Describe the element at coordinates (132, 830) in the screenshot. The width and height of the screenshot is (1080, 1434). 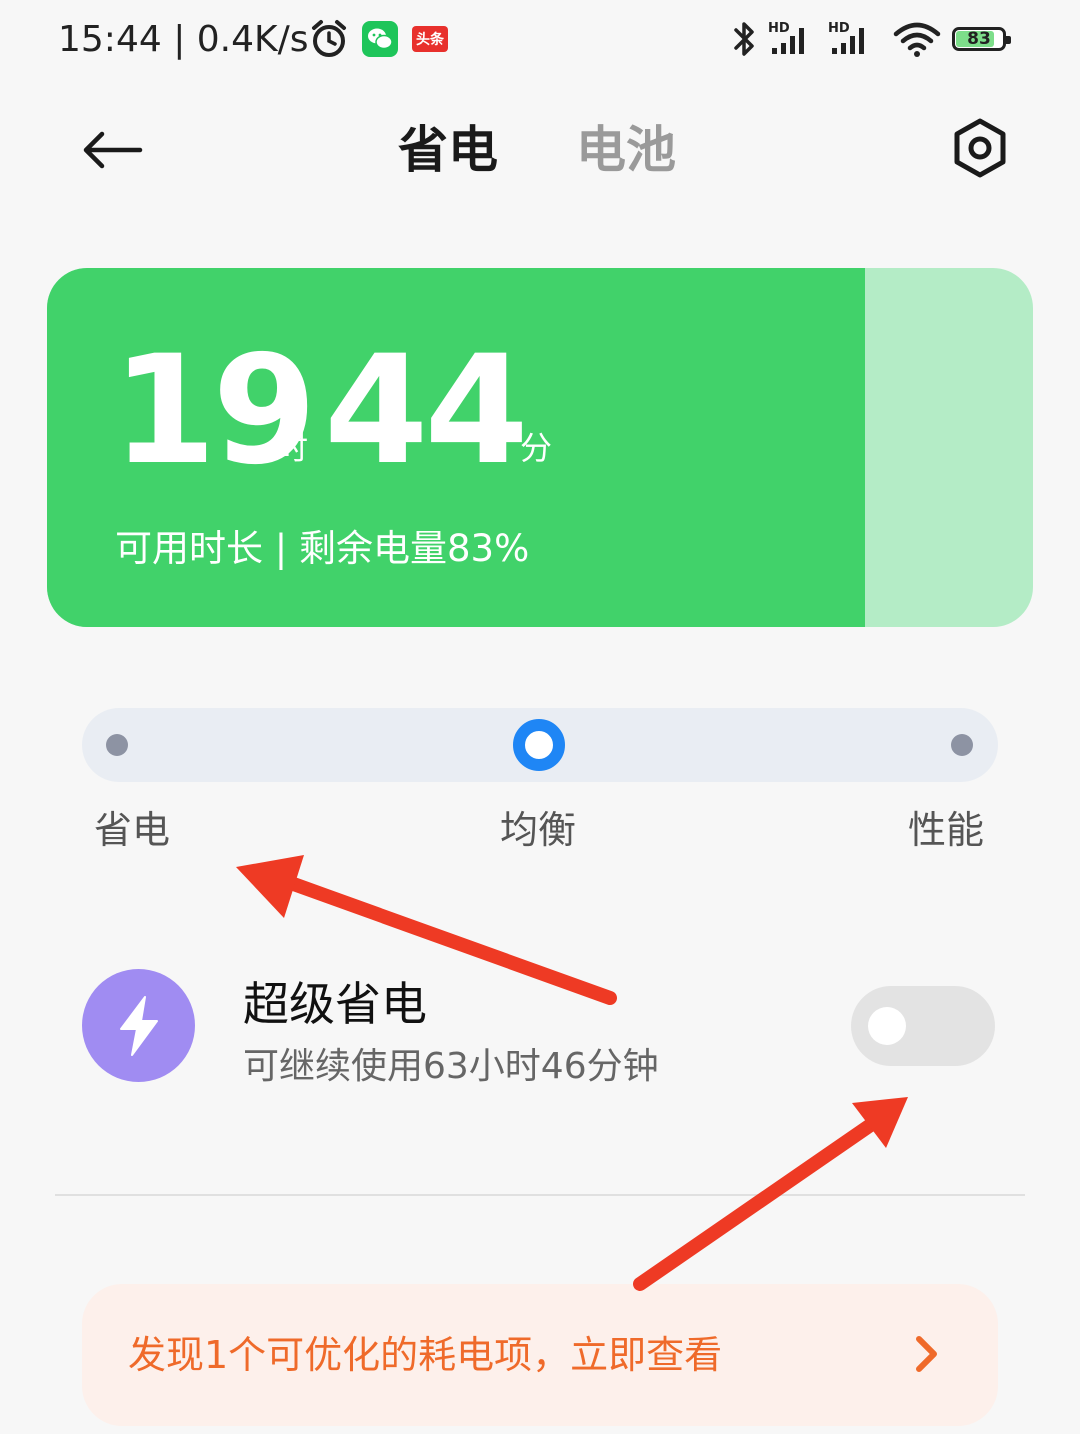
I see `mode-label-power-saving: 省电` at that location.